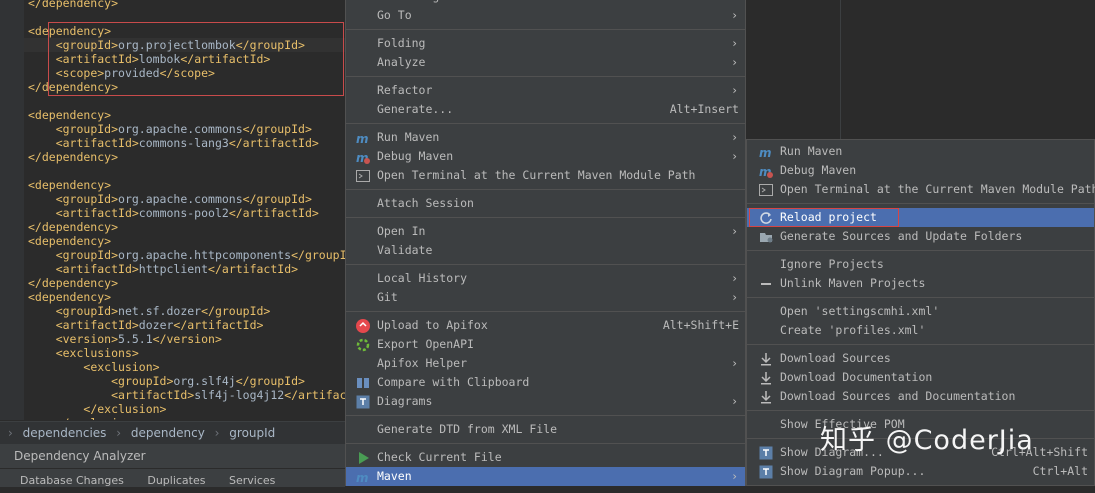 This screenshot has width=1095, height=493. I want to click on menu-item-git: Git ›, so click(545, 297).